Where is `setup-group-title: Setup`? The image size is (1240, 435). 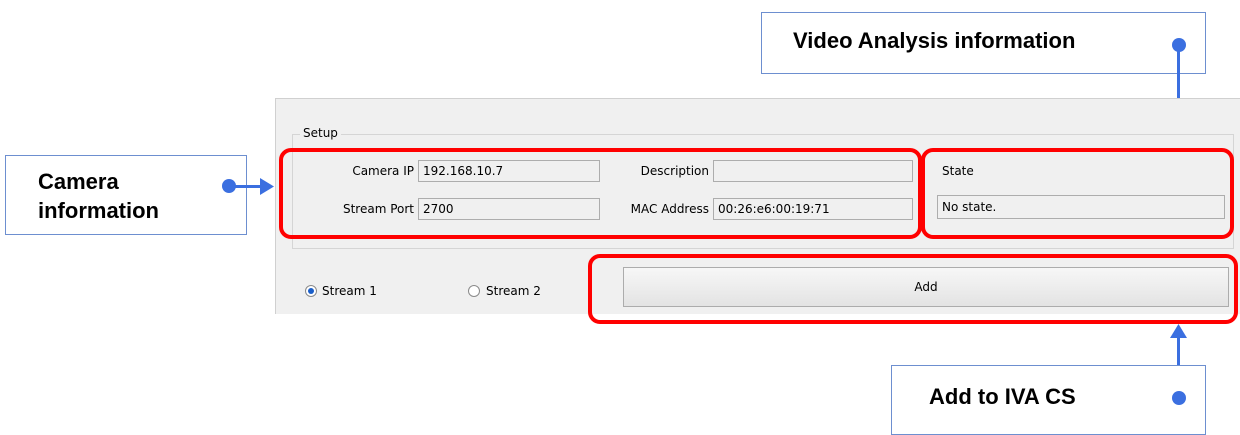
setup-group-title: Setup is located at coordinates (320, 133).